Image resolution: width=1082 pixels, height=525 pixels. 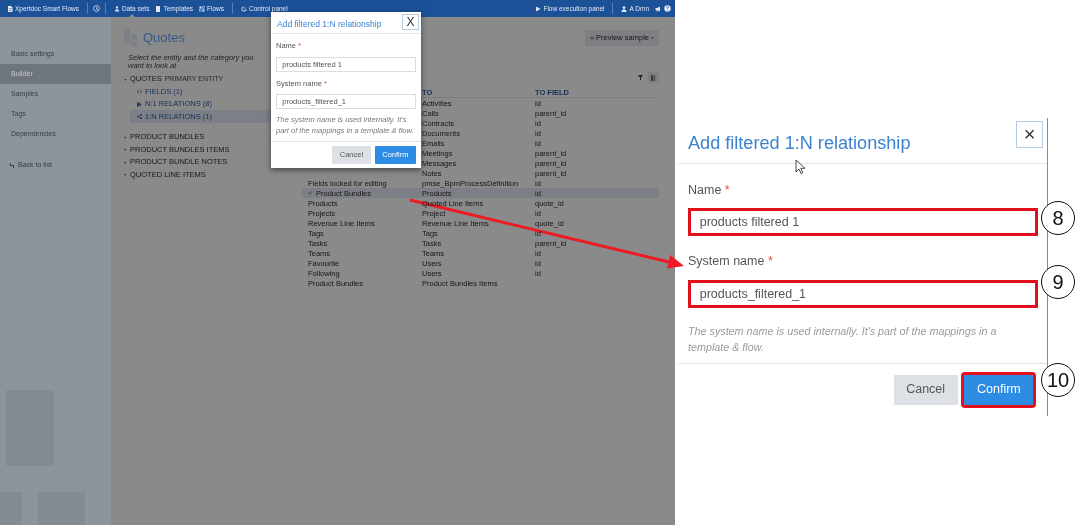 I want to click on play-icon, so click(x=538, y=8).